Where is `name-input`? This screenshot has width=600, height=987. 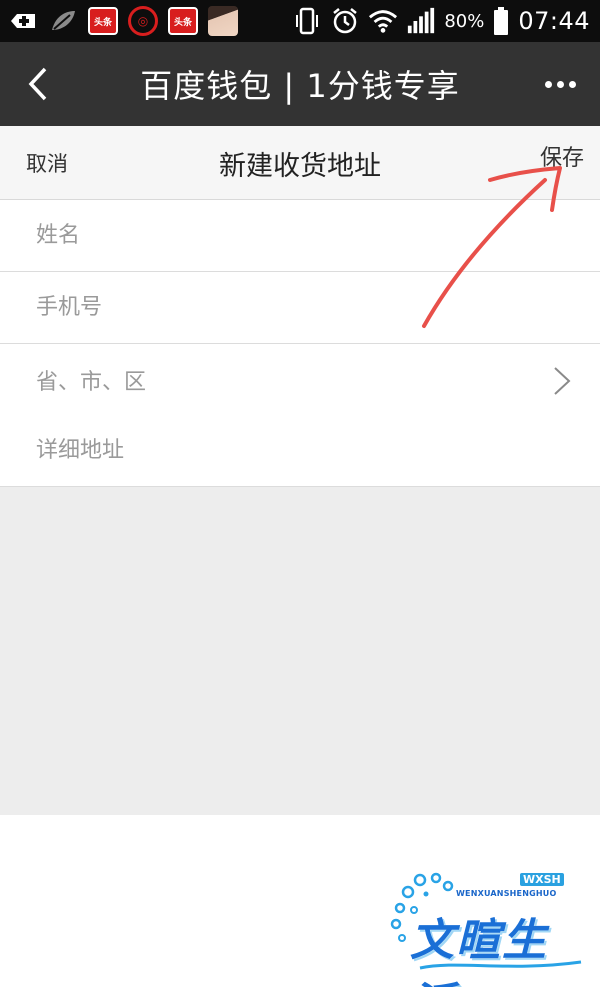 name-input is located at coordinates (276, 235).